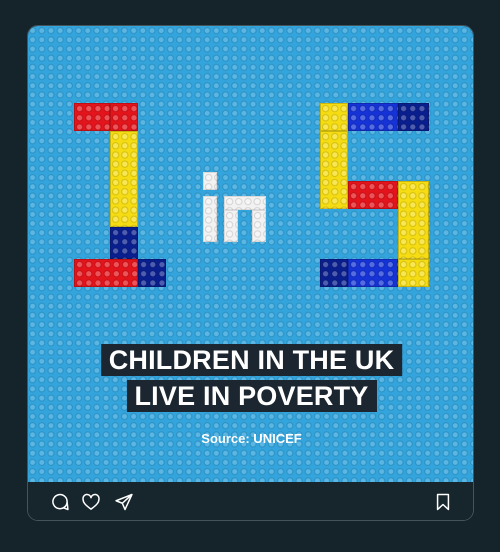 This screenshot has height=552, width=500. Describe the element at coordinates (251, 438) in the screenshot. I see `source-credit: Source: UNICEF` at that location.